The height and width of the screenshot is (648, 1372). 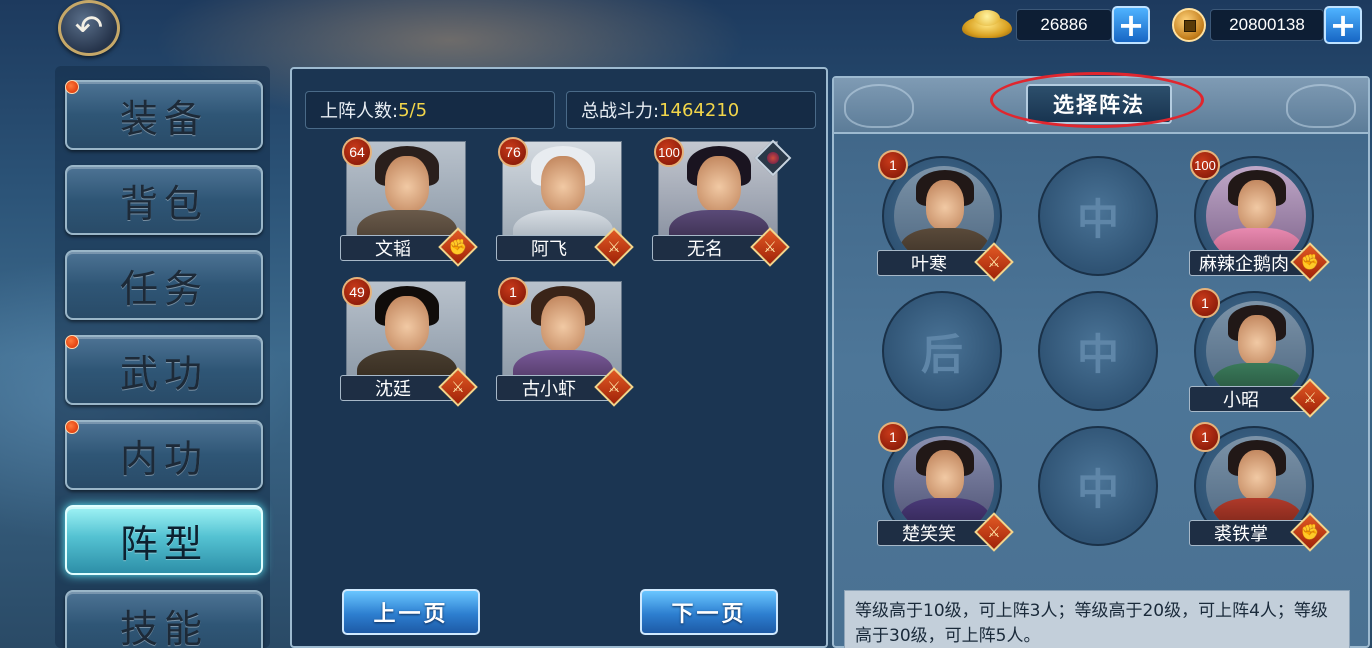 What do you see at coordinates (359, 111) in the screenshot?
I see `deployed-count-label: 上阵人数:` at bounding box center [359, 111].